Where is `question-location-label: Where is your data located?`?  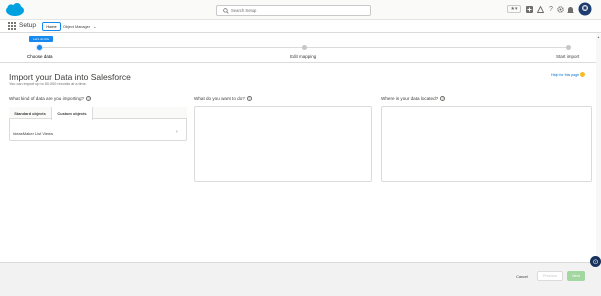 question-location-label: Where is your data located? is located at coordinates (410, 98).